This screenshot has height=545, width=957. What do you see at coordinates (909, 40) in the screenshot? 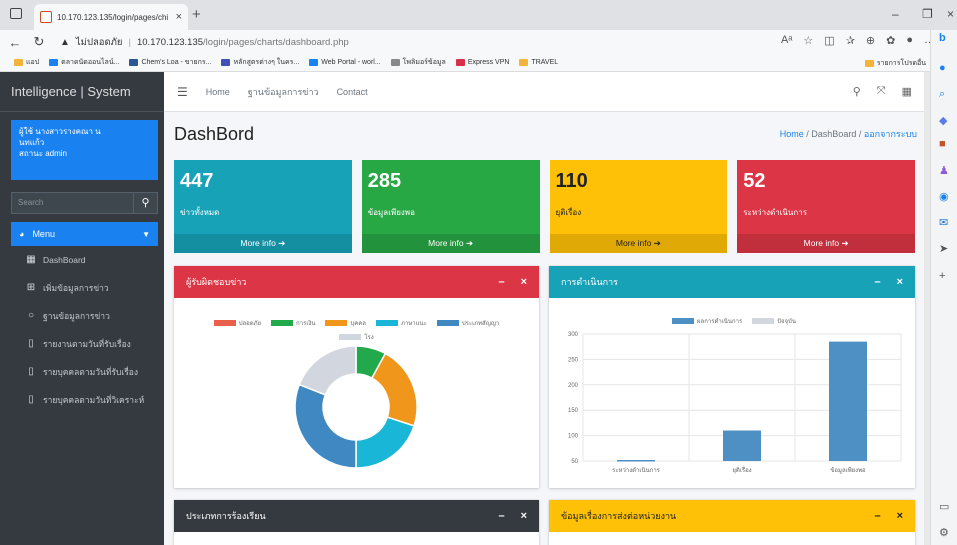
I see `profile-icon: ●` at bounding box center [909, 40].